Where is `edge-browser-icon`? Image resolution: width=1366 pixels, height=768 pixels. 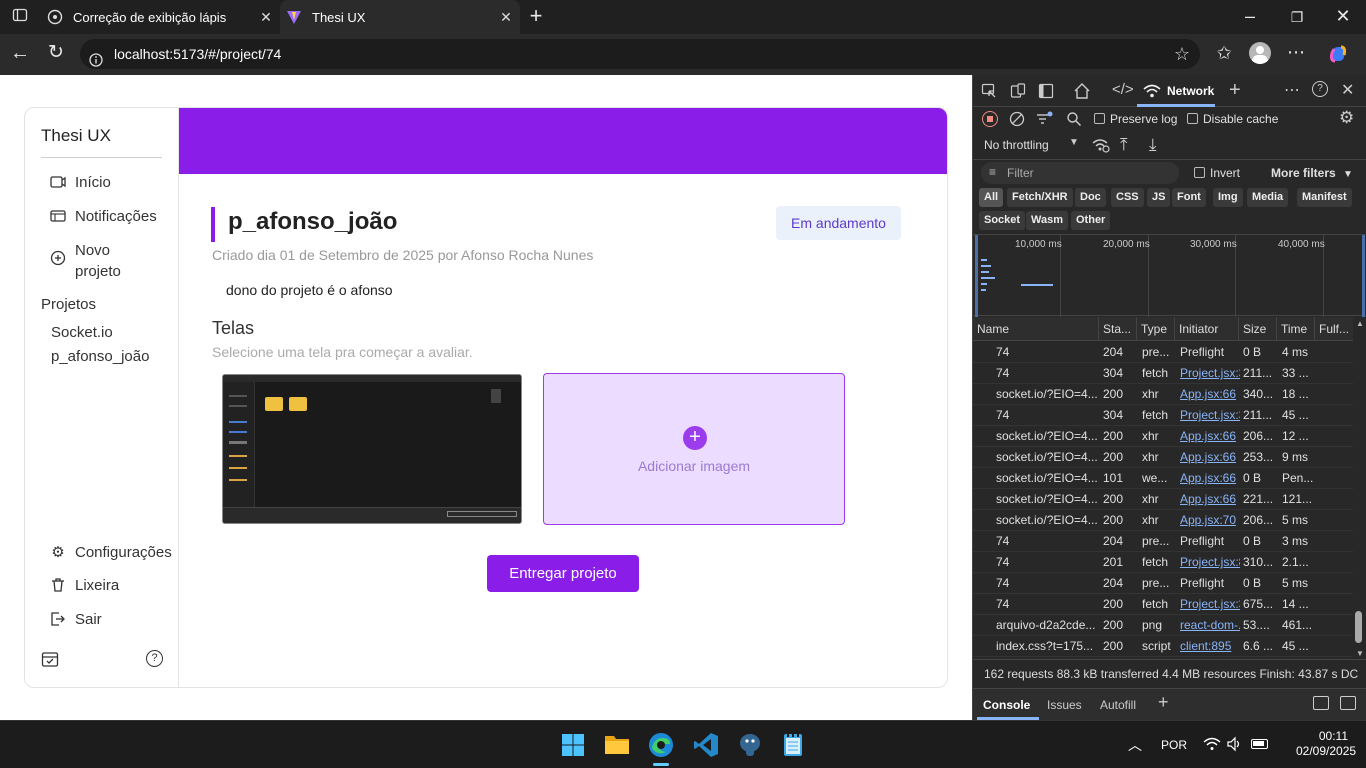
edge-browser-icon is located at coordinates (661, 745).